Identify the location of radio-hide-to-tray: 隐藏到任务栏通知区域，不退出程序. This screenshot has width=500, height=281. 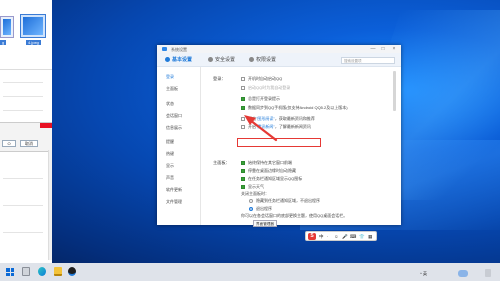
(284, 201).